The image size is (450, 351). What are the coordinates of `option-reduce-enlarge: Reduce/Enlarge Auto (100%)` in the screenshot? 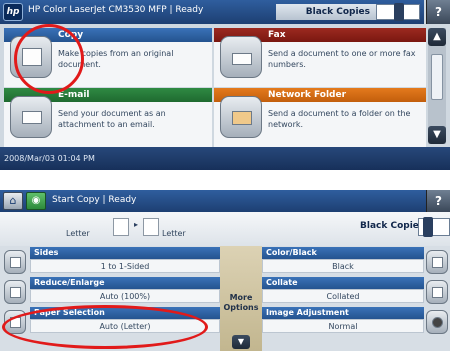 It's located at (125, 293).